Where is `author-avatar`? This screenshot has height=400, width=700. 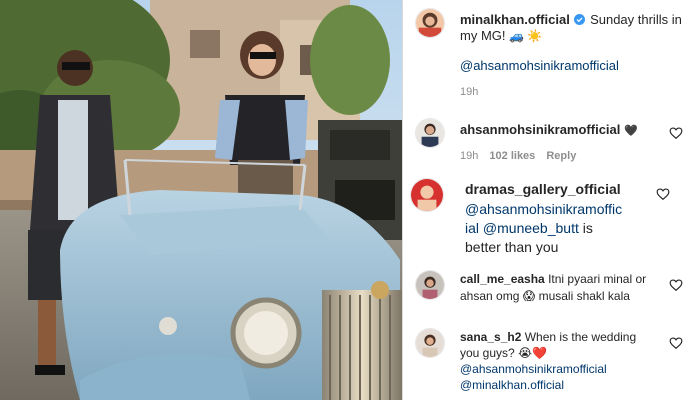
author-avatar is located at coordinates (430, 23).